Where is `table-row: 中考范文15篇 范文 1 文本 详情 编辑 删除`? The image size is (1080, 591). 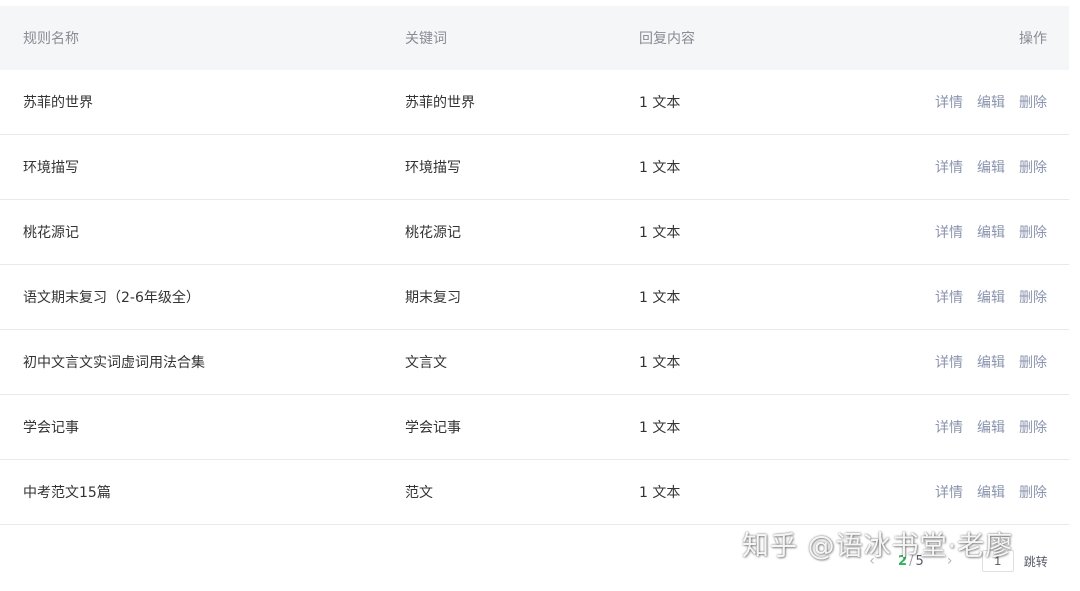 table-row: 中考范文15篇 范文 1 文本 详情 编辑 删除 is located at coordinates (534, 492).